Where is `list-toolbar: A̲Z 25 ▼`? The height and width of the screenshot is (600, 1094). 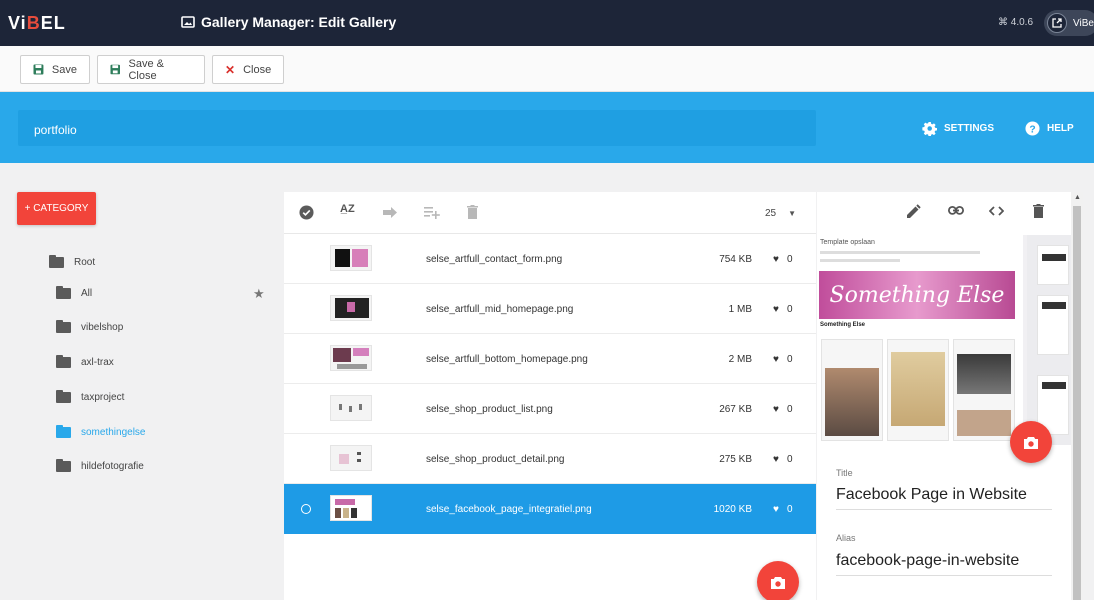 list-toolbar: A̲Z 25 ▼ is located at coordinates (550, 213).